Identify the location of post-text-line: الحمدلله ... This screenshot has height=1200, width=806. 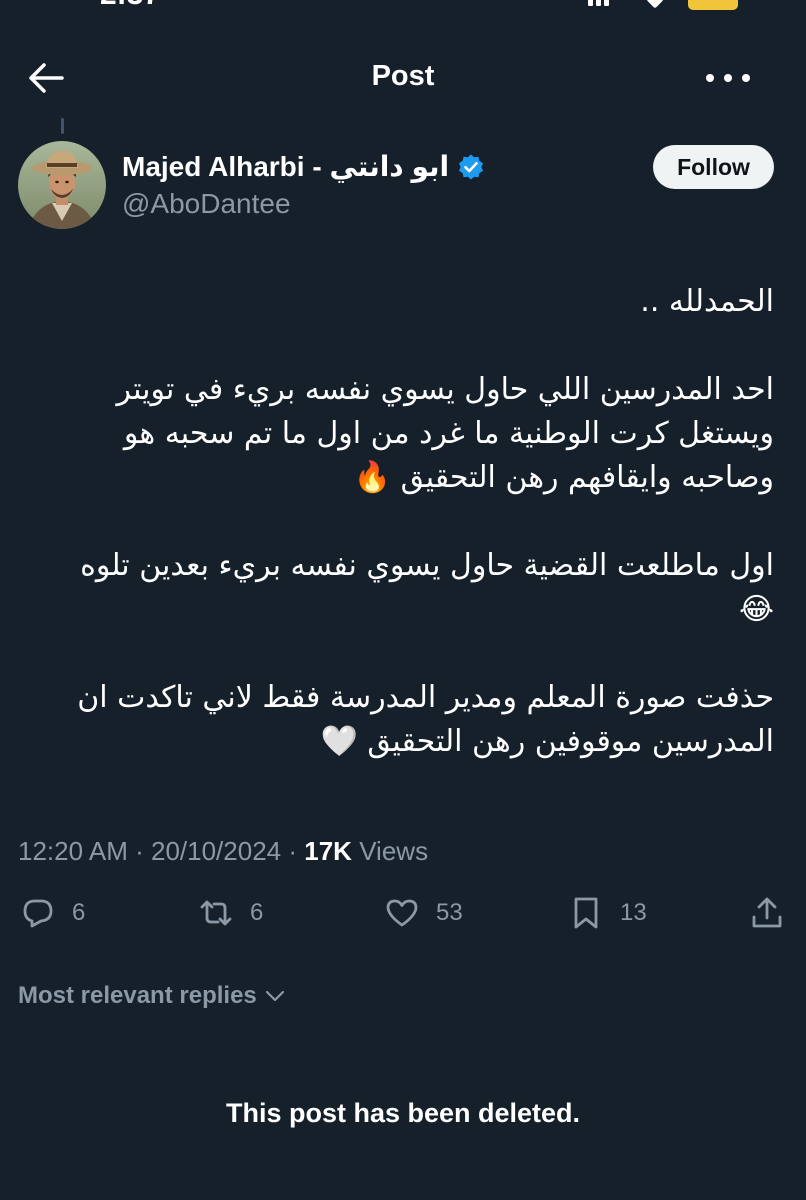
(707, 301).